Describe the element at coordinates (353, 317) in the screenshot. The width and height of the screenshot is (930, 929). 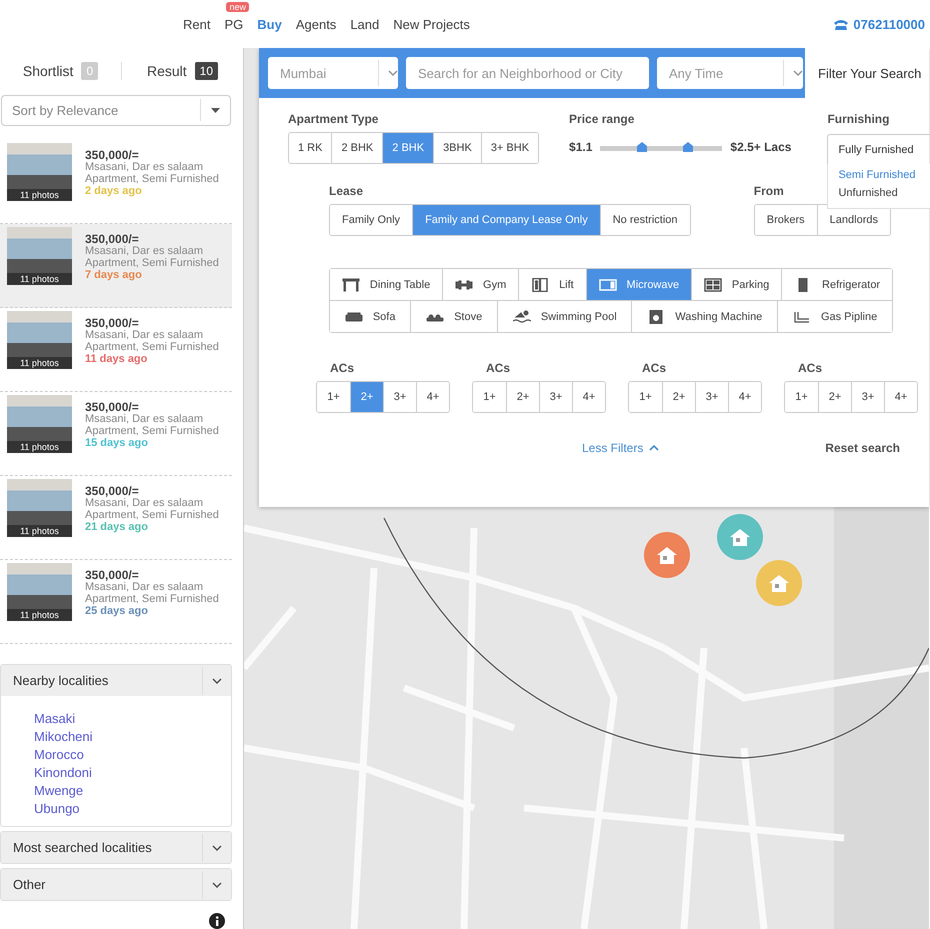
I see `sofa-icon` at that location.